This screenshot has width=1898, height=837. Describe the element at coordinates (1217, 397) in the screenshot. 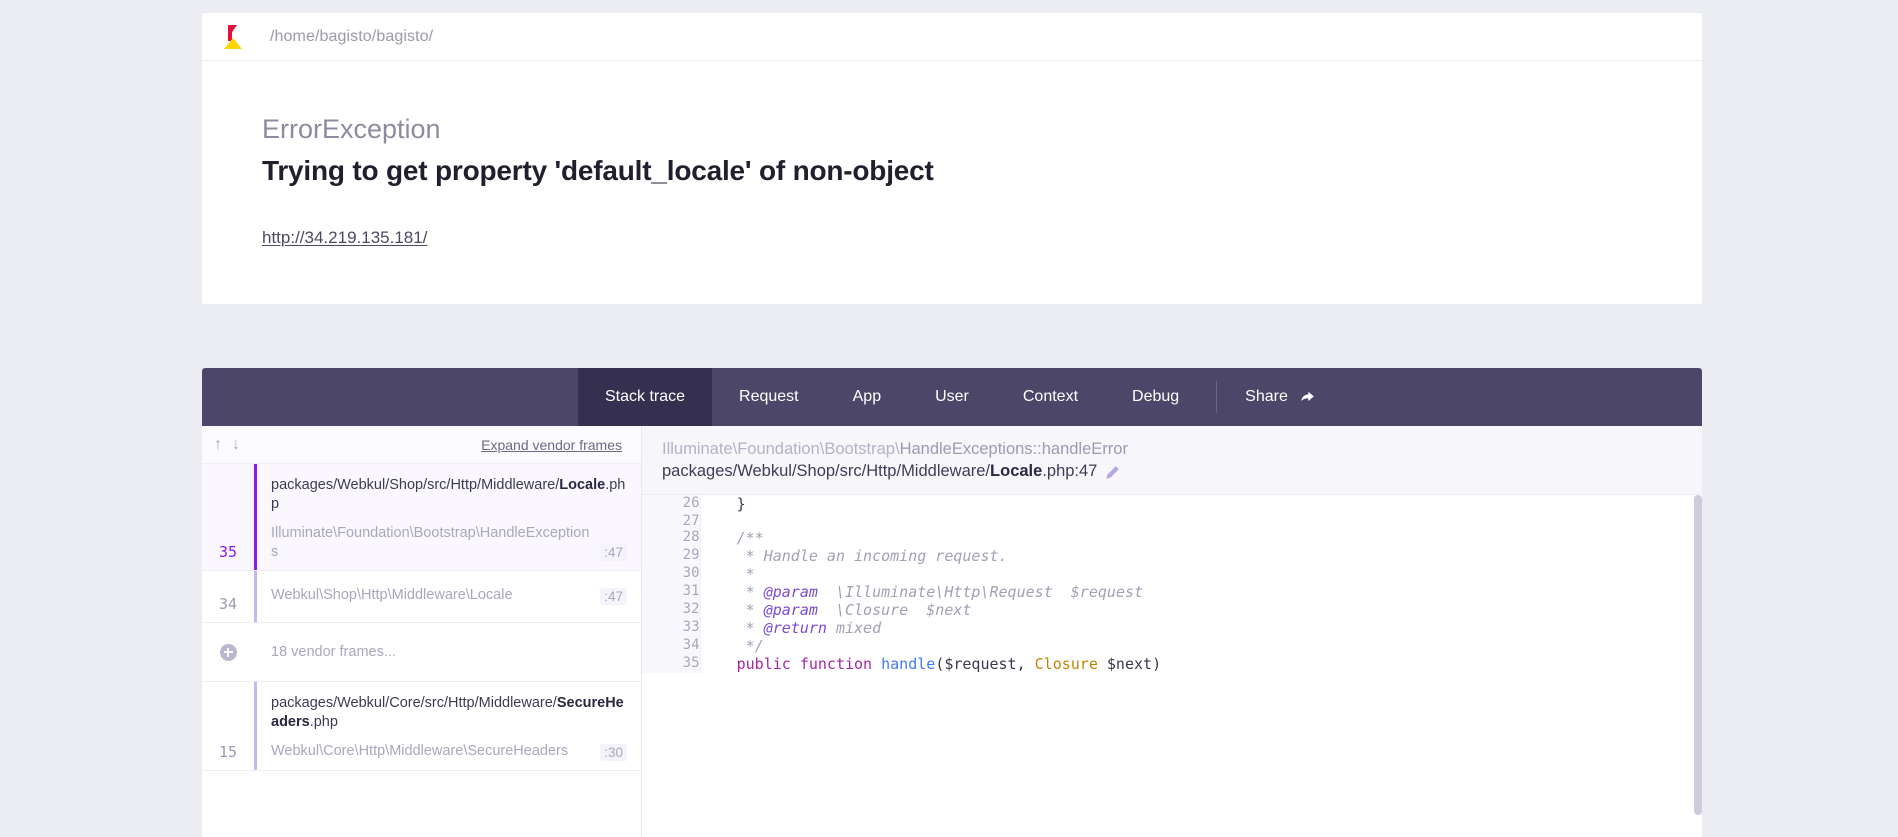

I see `tab-divider` at that location.